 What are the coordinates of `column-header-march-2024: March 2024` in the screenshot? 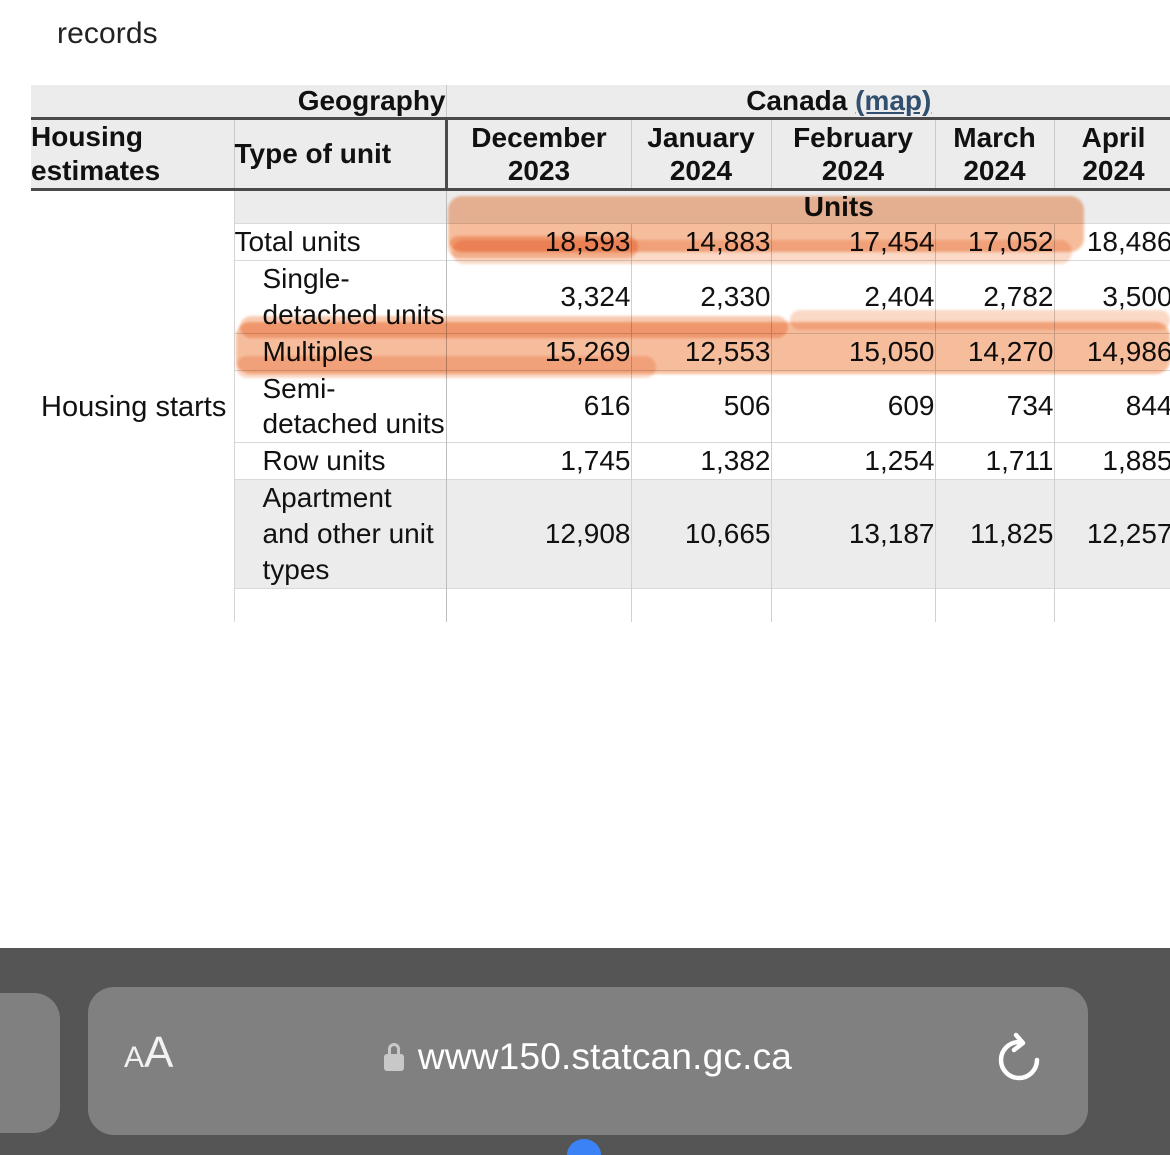 It's located at (994, 155).